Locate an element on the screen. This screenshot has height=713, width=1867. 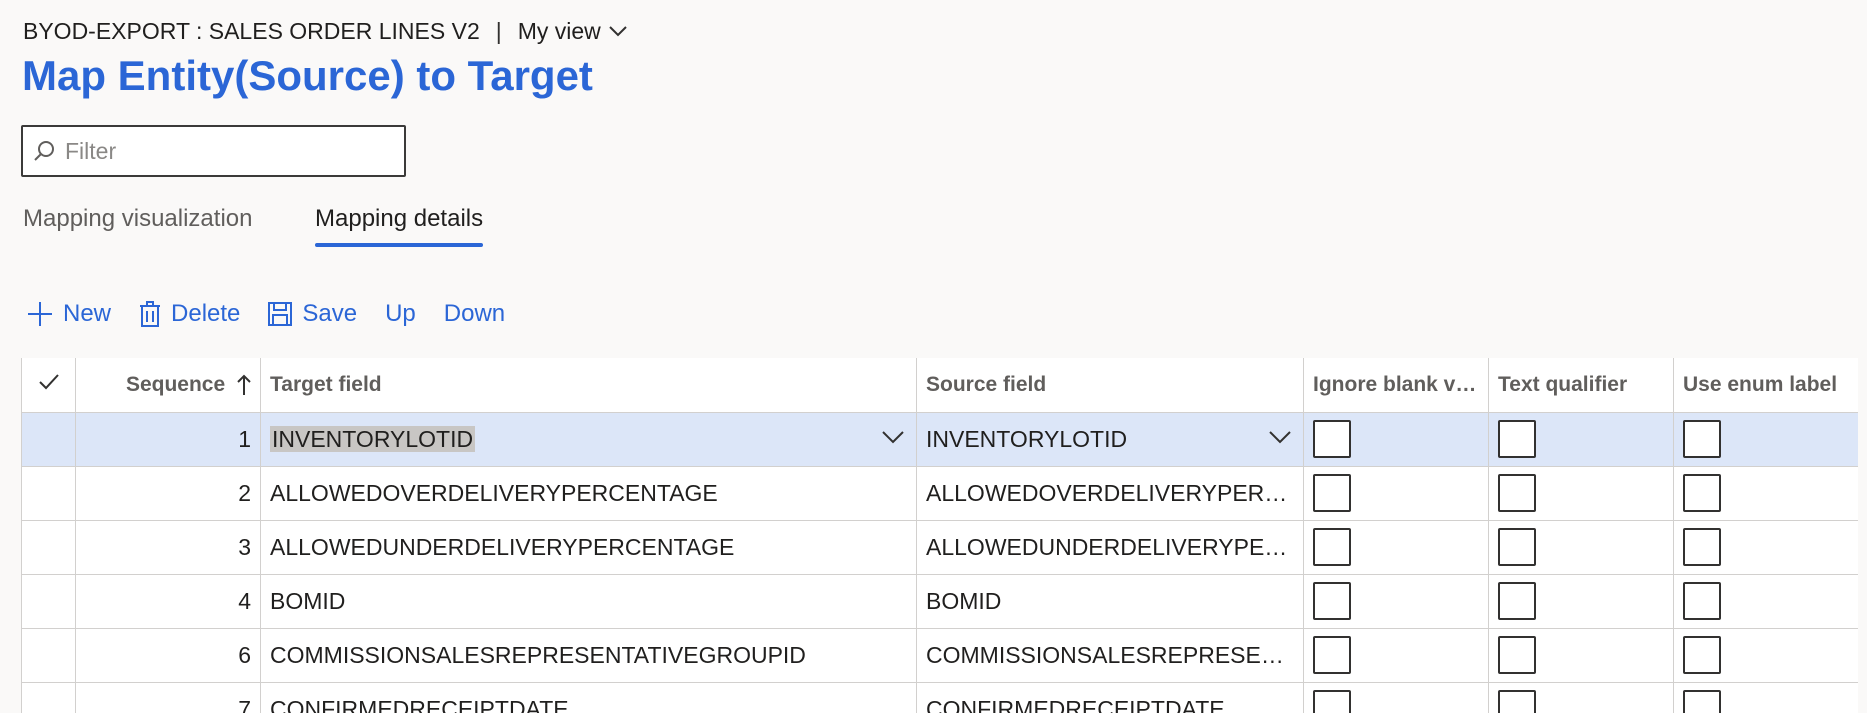
sequence-cell: 4 is located at coordinates (168, 601).